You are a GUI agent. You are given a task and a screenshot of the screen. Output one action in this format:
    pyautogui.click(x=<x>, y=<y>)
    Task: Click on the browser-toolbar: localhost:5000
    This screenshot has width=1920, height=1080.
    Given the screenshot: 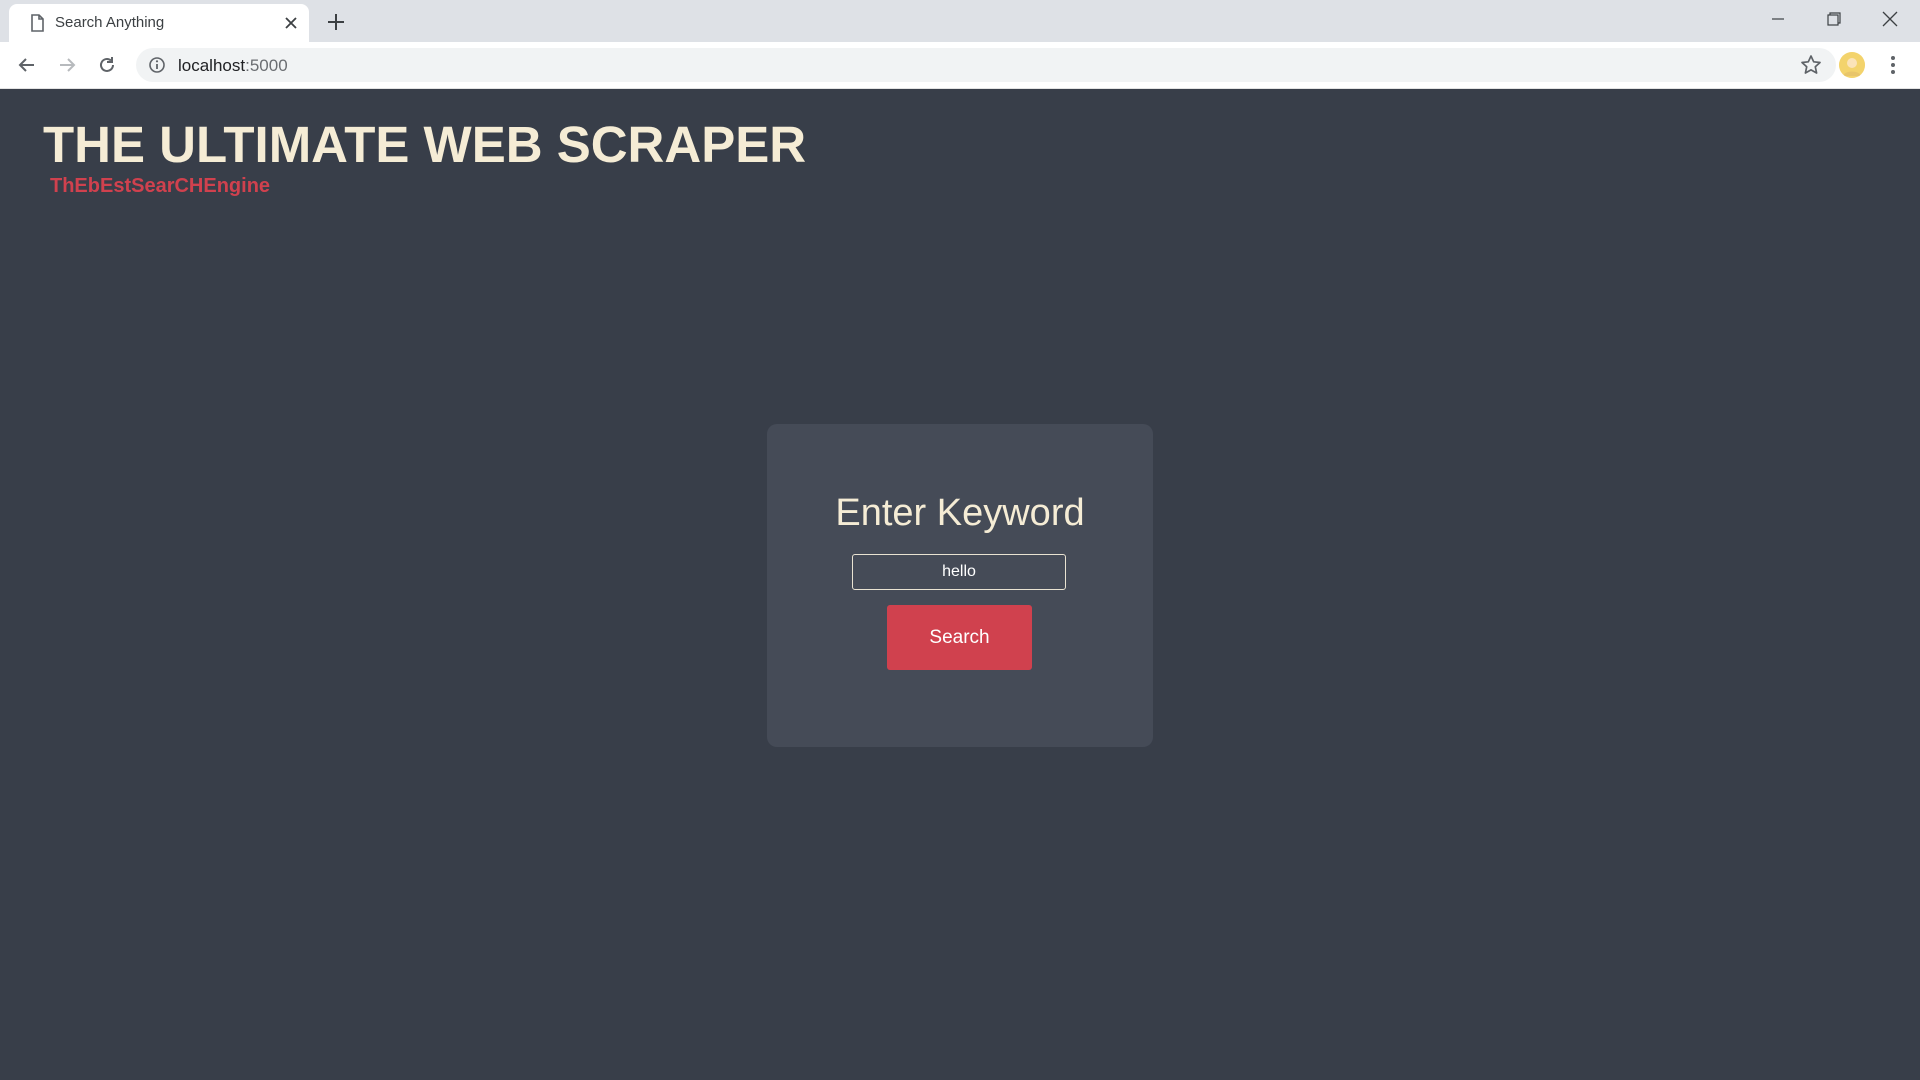 What is the action you would take?
    pyautogui.click(x=960, y=65)
    